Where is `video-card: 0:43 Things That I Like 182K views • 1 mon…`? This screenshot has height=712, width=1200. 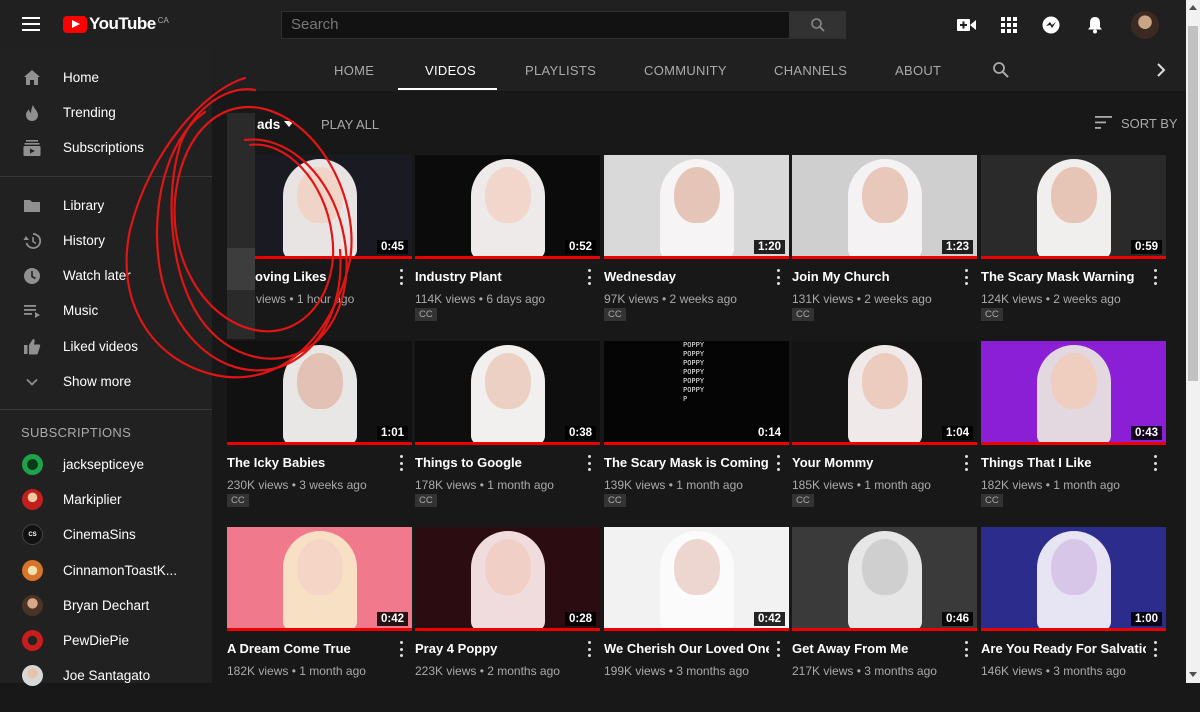 video-card: 0:43 Things That I Like 182K views • 1 mon… is located at coordinates (1073, 433).